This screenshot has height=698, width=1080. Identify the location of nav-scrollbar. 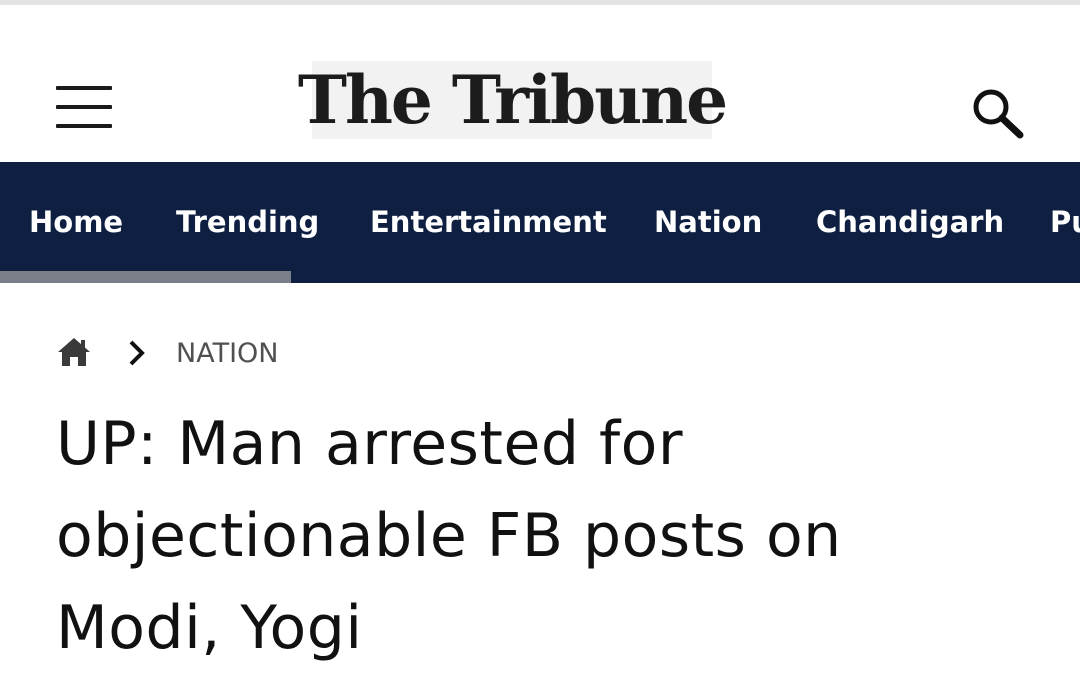
(145, 277).